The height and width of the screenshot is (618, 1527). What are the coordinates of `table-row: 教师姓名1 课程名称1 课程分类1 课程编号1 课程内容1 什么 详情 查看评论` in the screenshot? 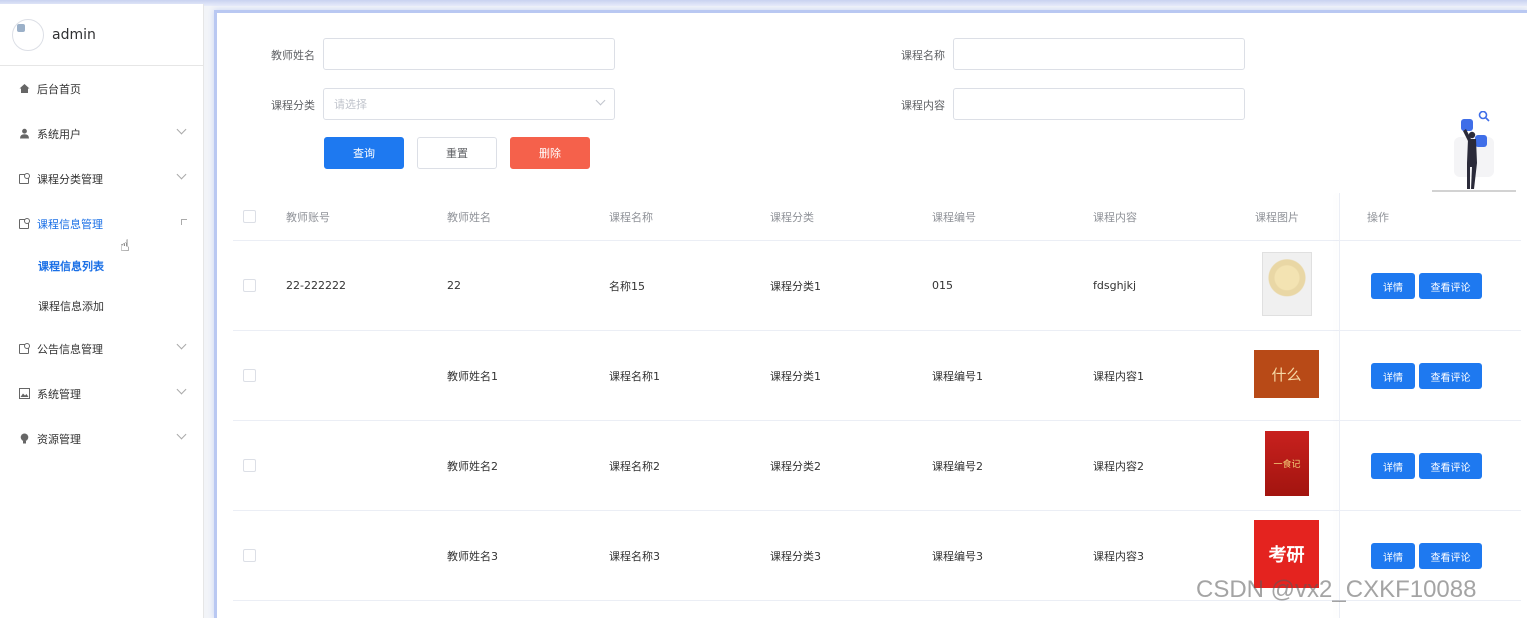 It's located at (877, 376).